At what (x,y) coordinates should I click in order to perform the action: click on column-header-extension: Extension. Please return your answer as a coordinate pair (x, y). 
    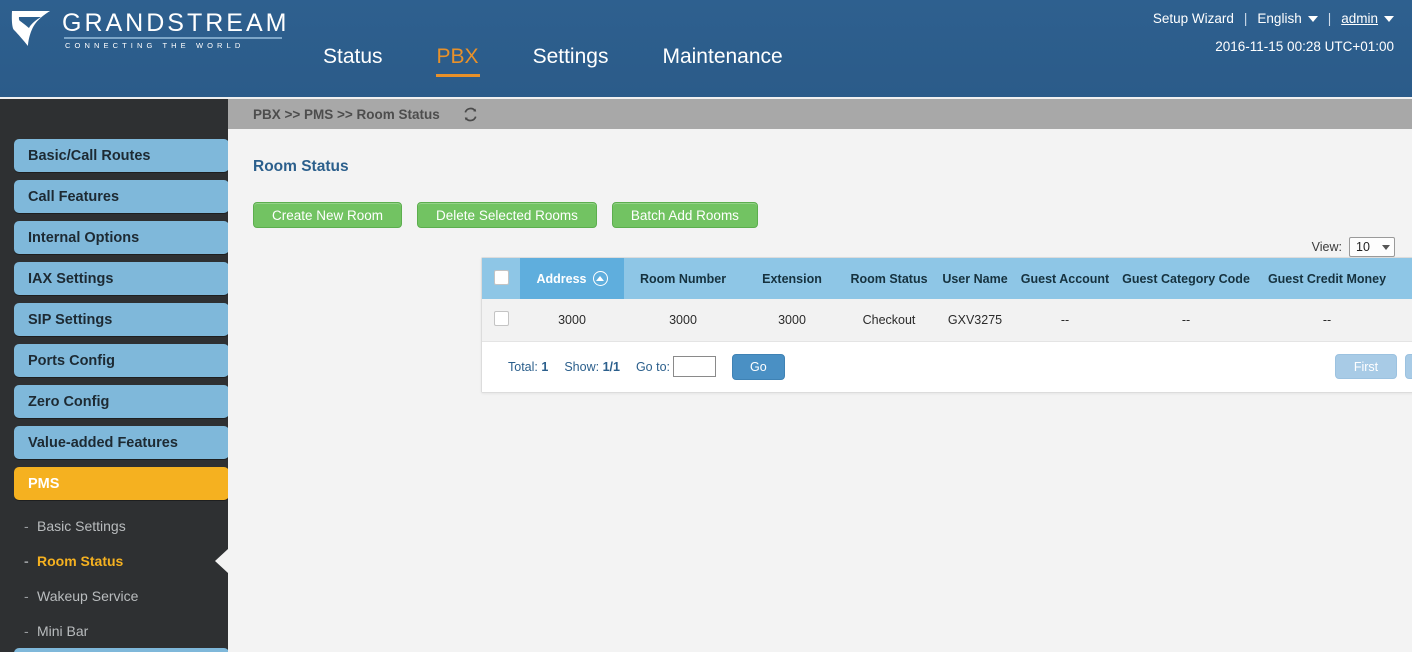
    Looking at the image, I should click on (792, 278).